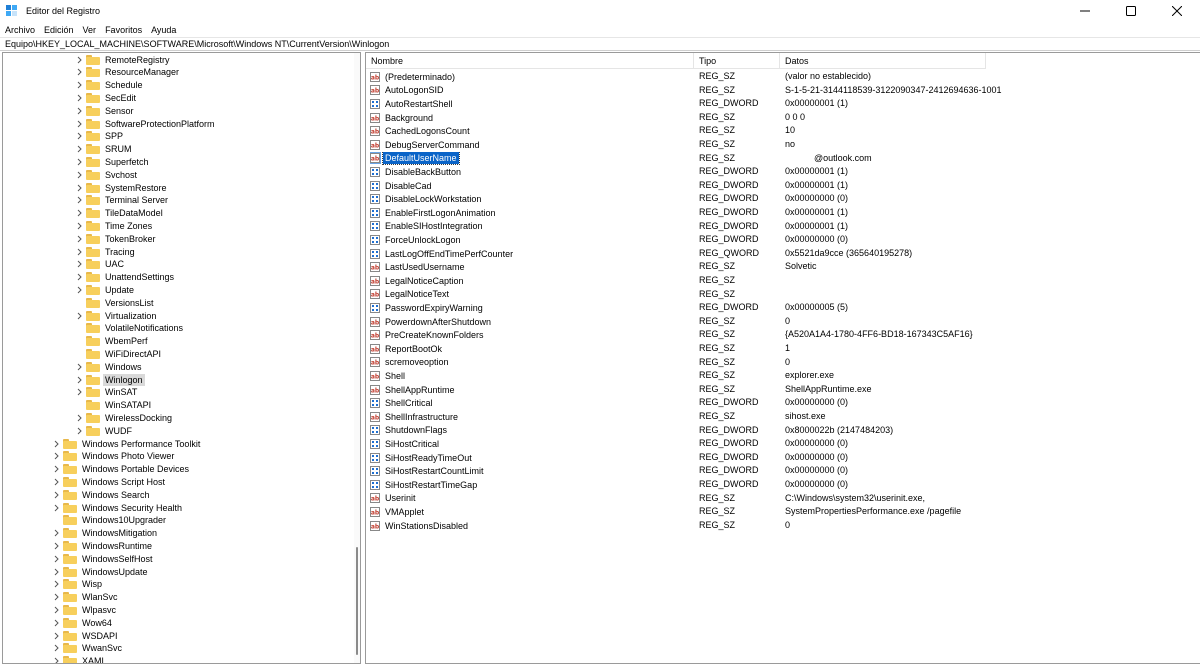 The height and width of the screenshot is (666, 1200). Describe the element at coordinates (783, 104) in the screenshot. I see `list-item: AutoRestartShell REG_DWORD 0x00000001 (1)` at that location.